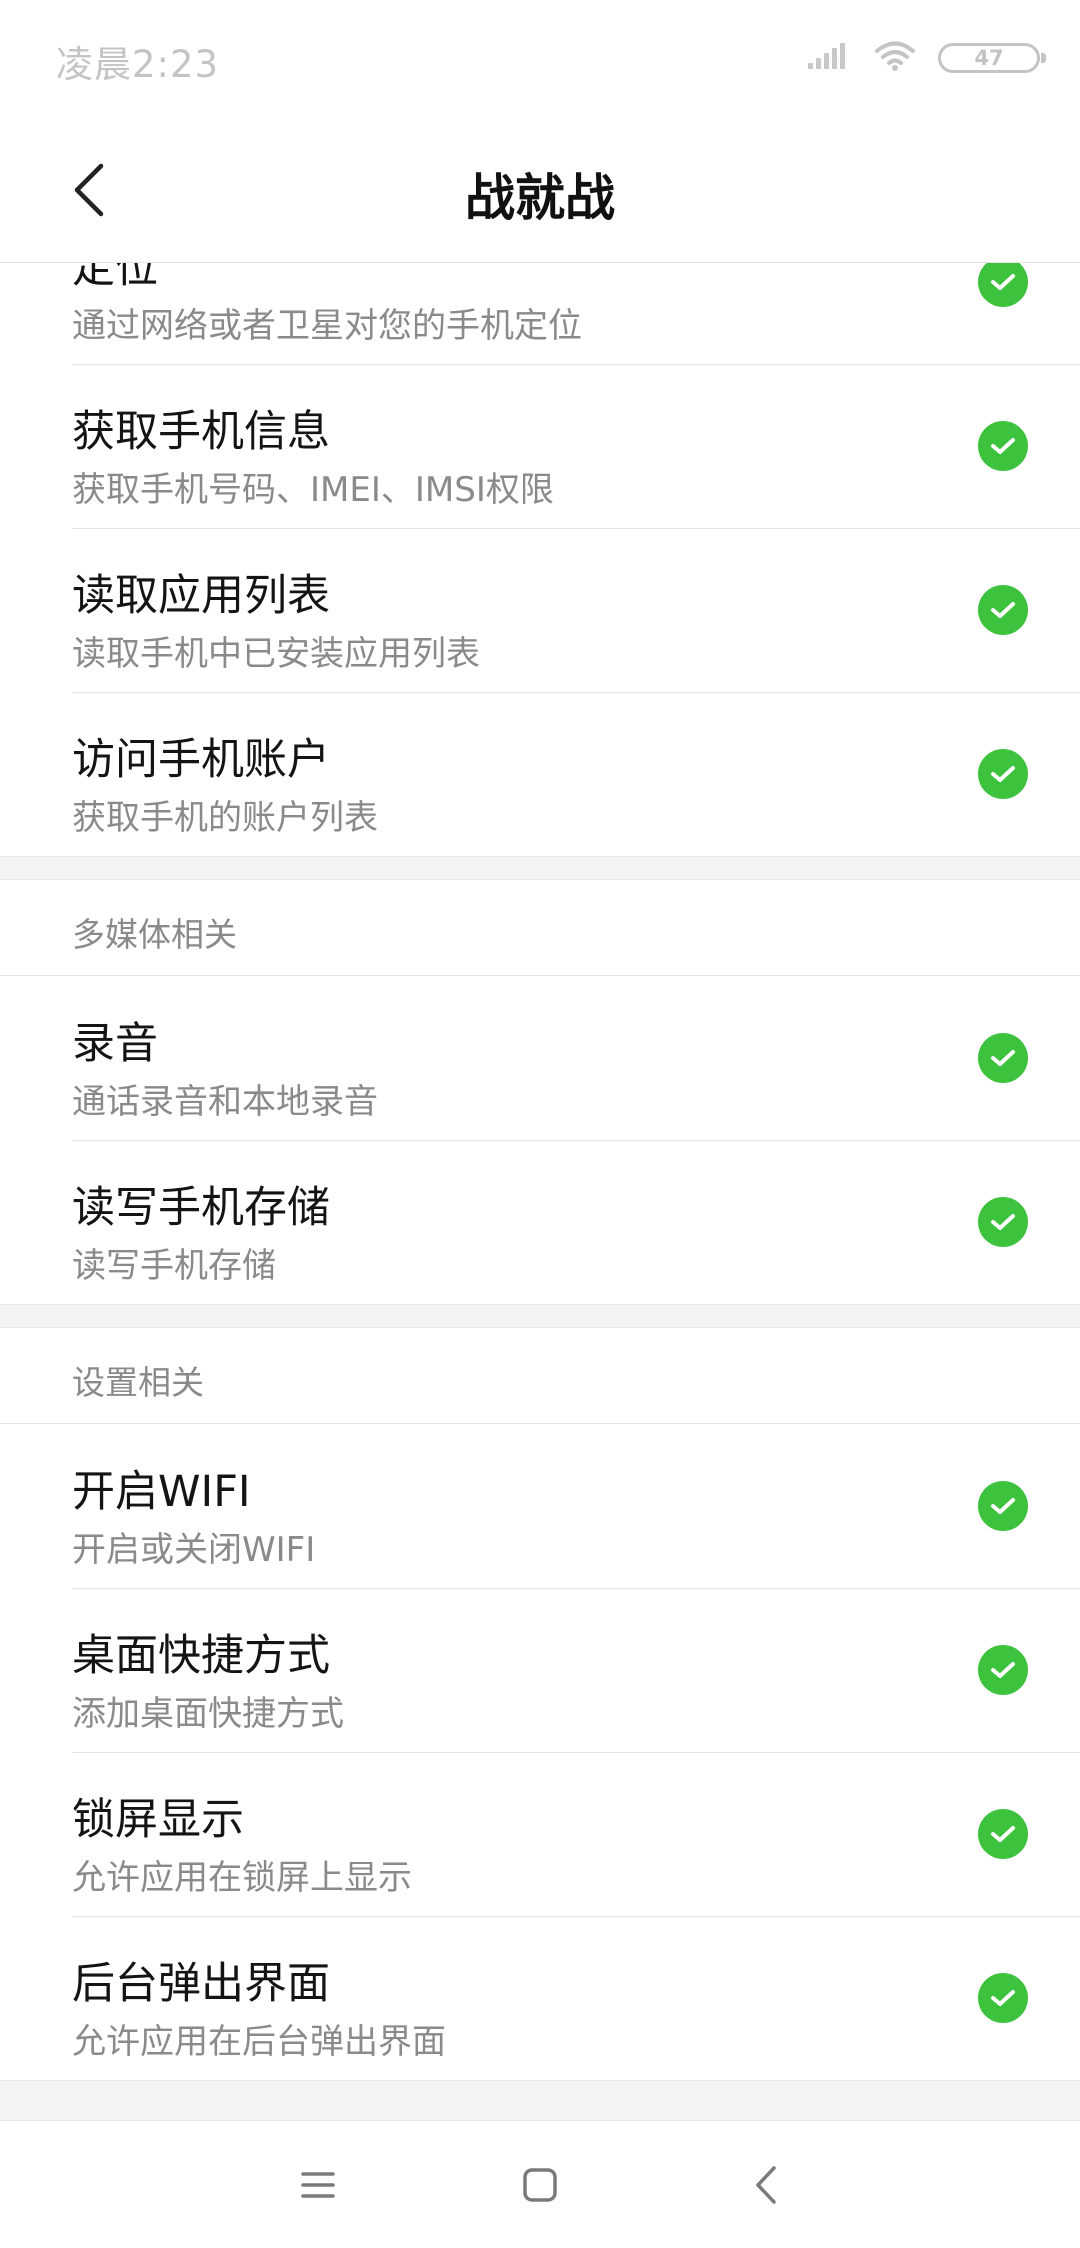 The height and width of the screenshot is (2248, 1080). Describe the element at coordinates (540, 1222) in the screenshot. I see `permission-item-storage: 读写手机存储 读写手机存储` at that location.